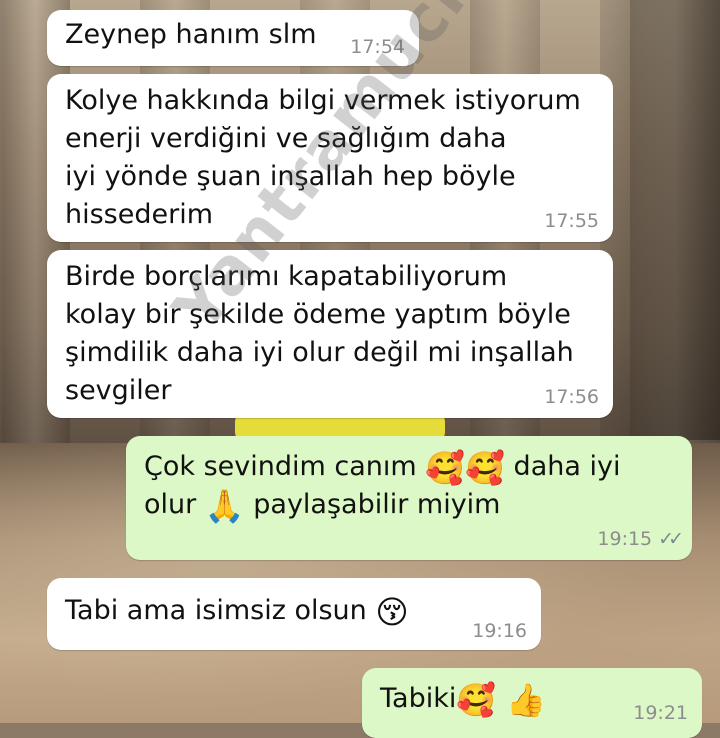 The height and width of the screenshot is (738, 720). I want to click on message-text-part: paylaşabilir miyim, so click(372, 504).